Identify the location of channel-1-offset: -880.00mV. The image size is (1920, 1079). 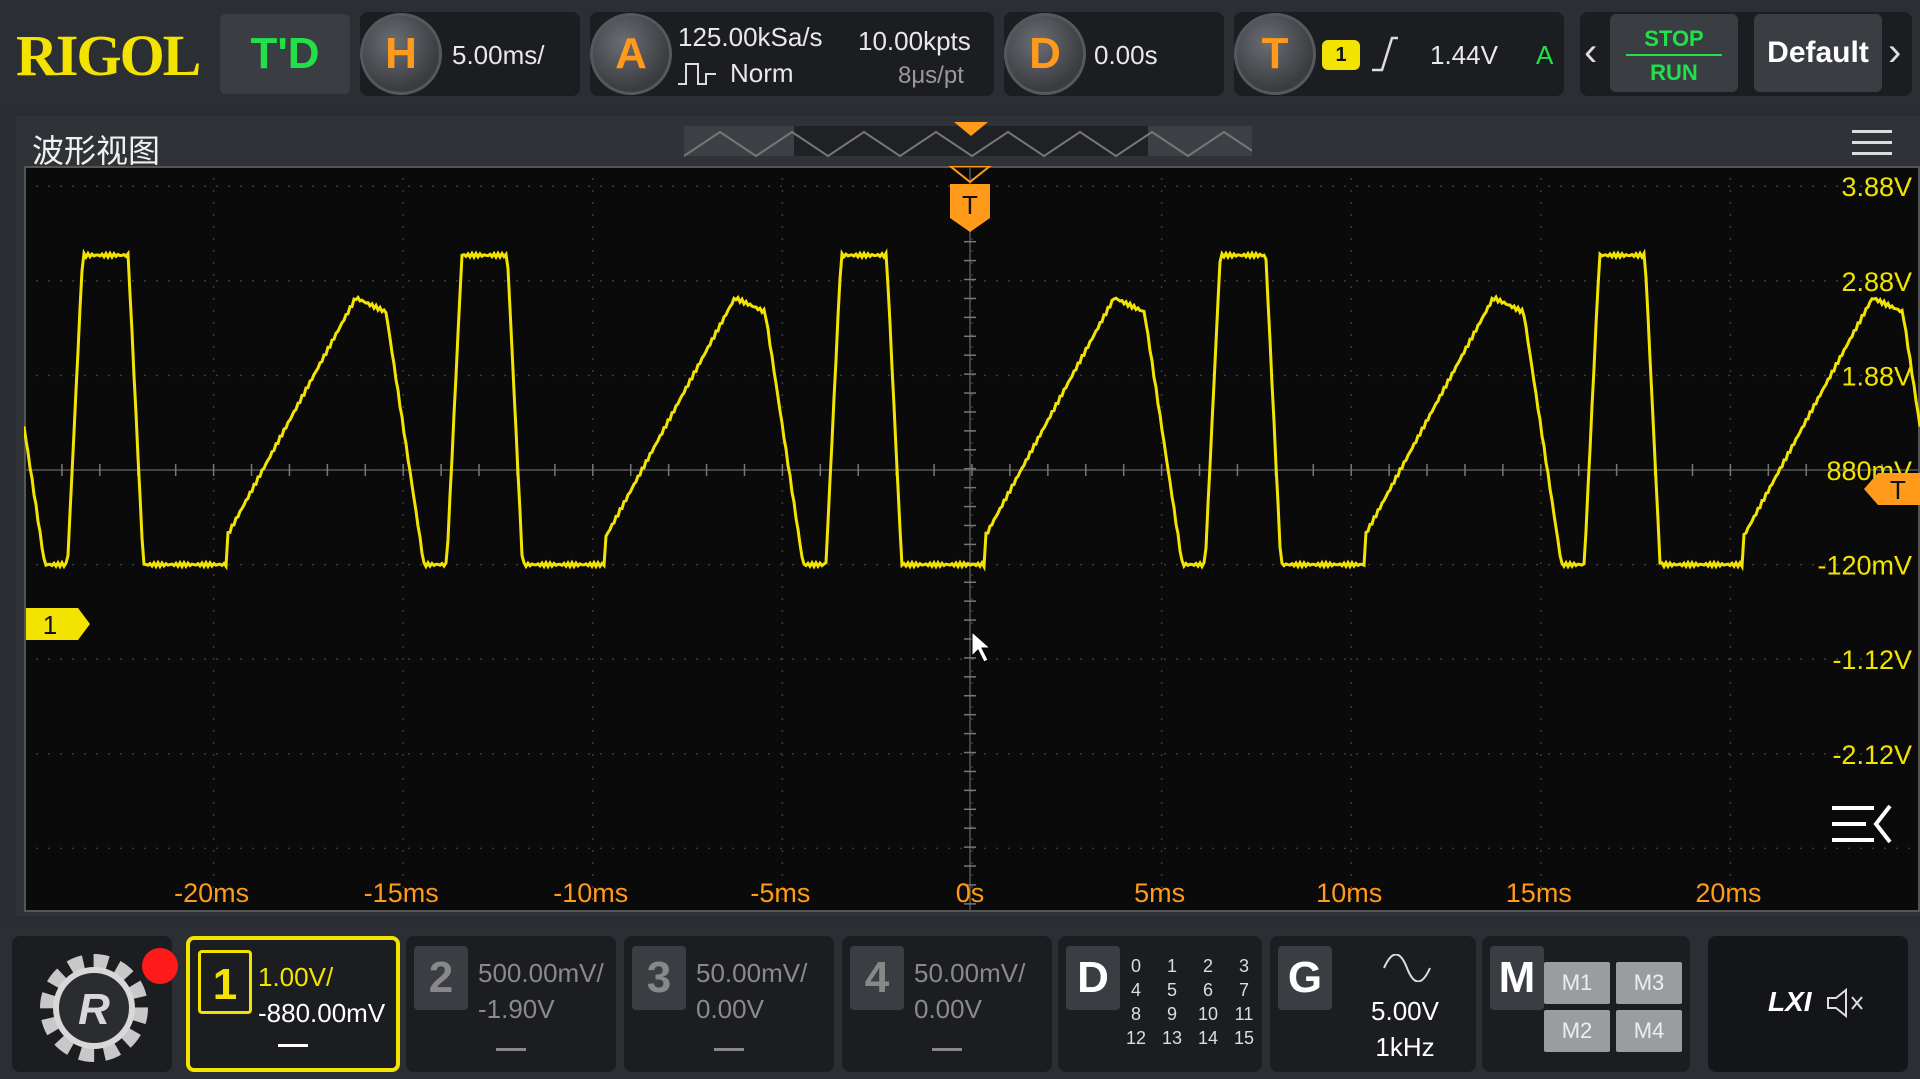
(322, 1013).